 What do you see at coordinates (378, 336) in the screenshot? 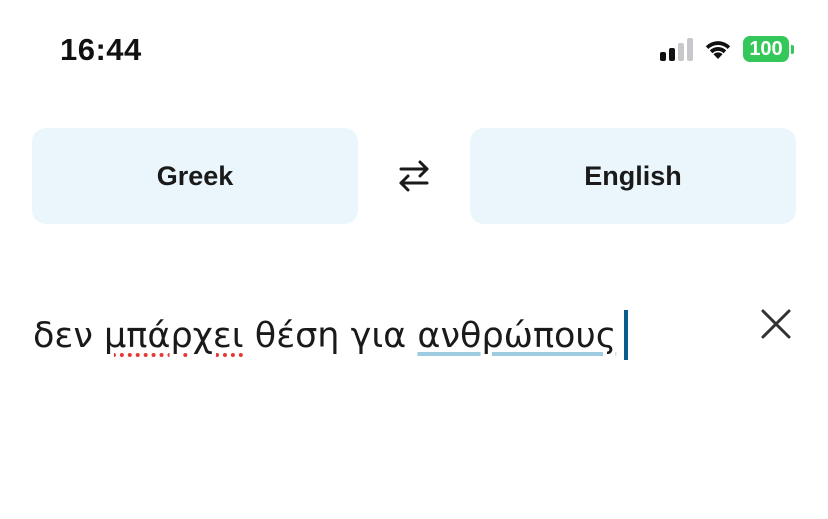
I see `input-word: για` at bounding box center [378, 336].